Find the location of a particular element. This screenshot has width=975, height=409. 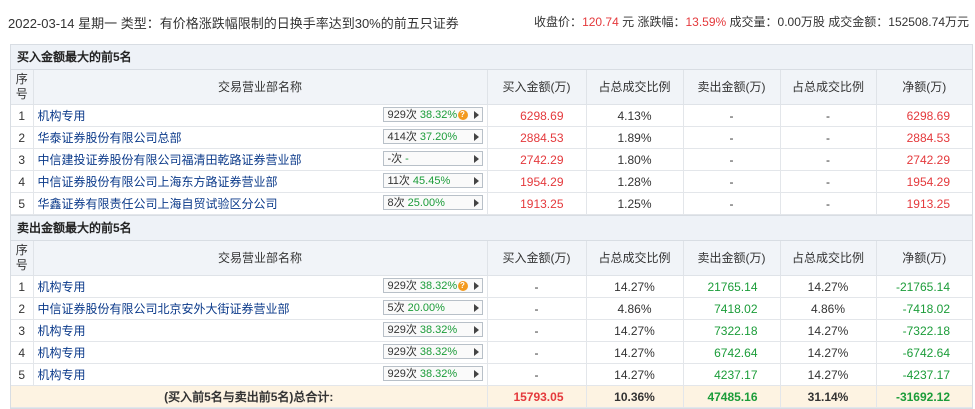

row-sell: 7418.02 is located at coordinates (732, 308).